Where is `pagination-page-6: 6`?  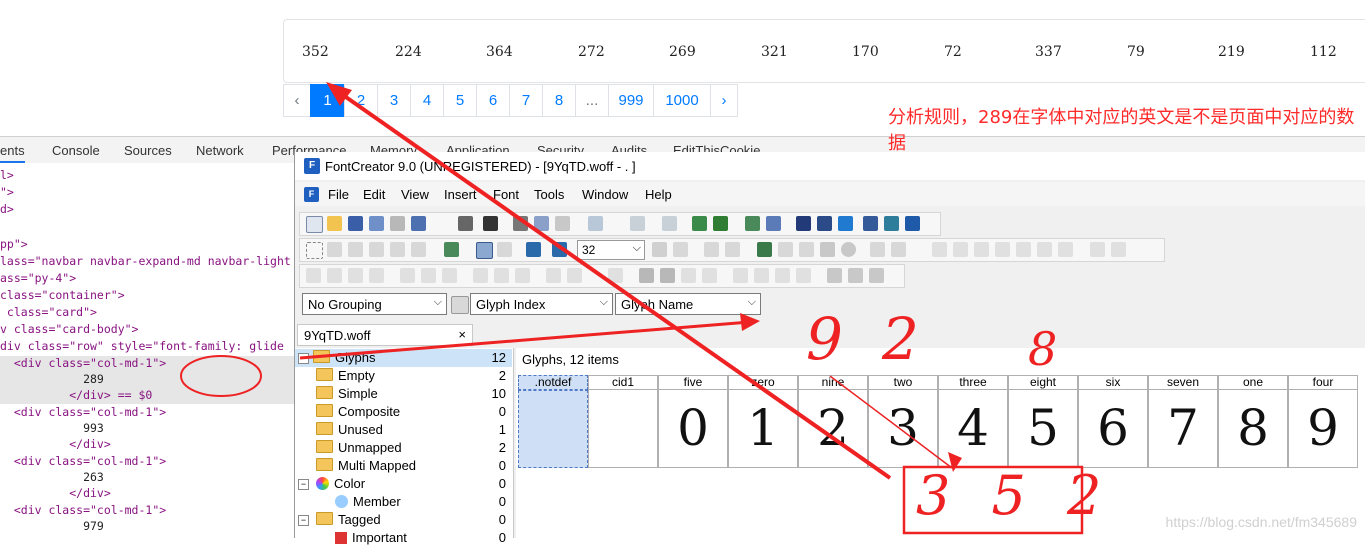
pagination-page-6: 6 is located at coordinates (493, 100).